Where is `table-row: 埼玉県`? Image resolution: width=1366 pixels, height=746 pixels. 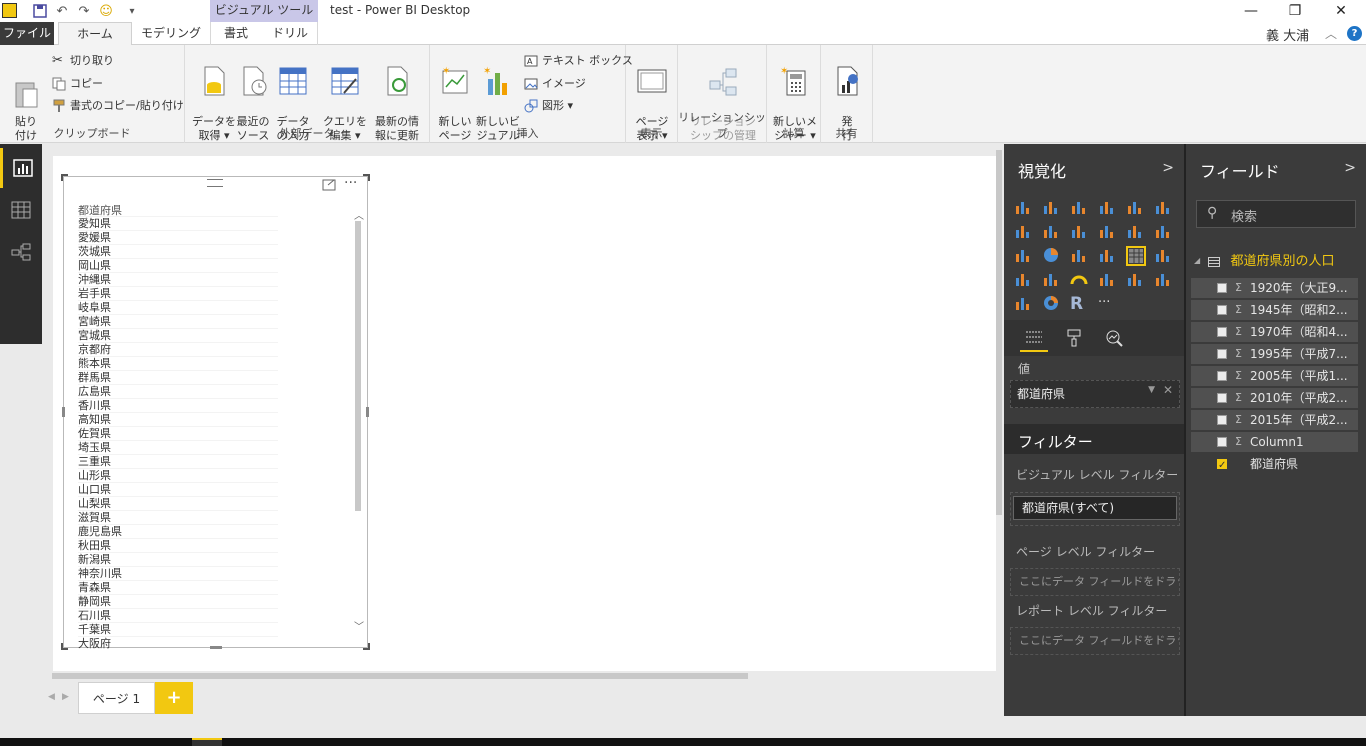 table-row: 埼玉県 is located at coordinates (178, 447).